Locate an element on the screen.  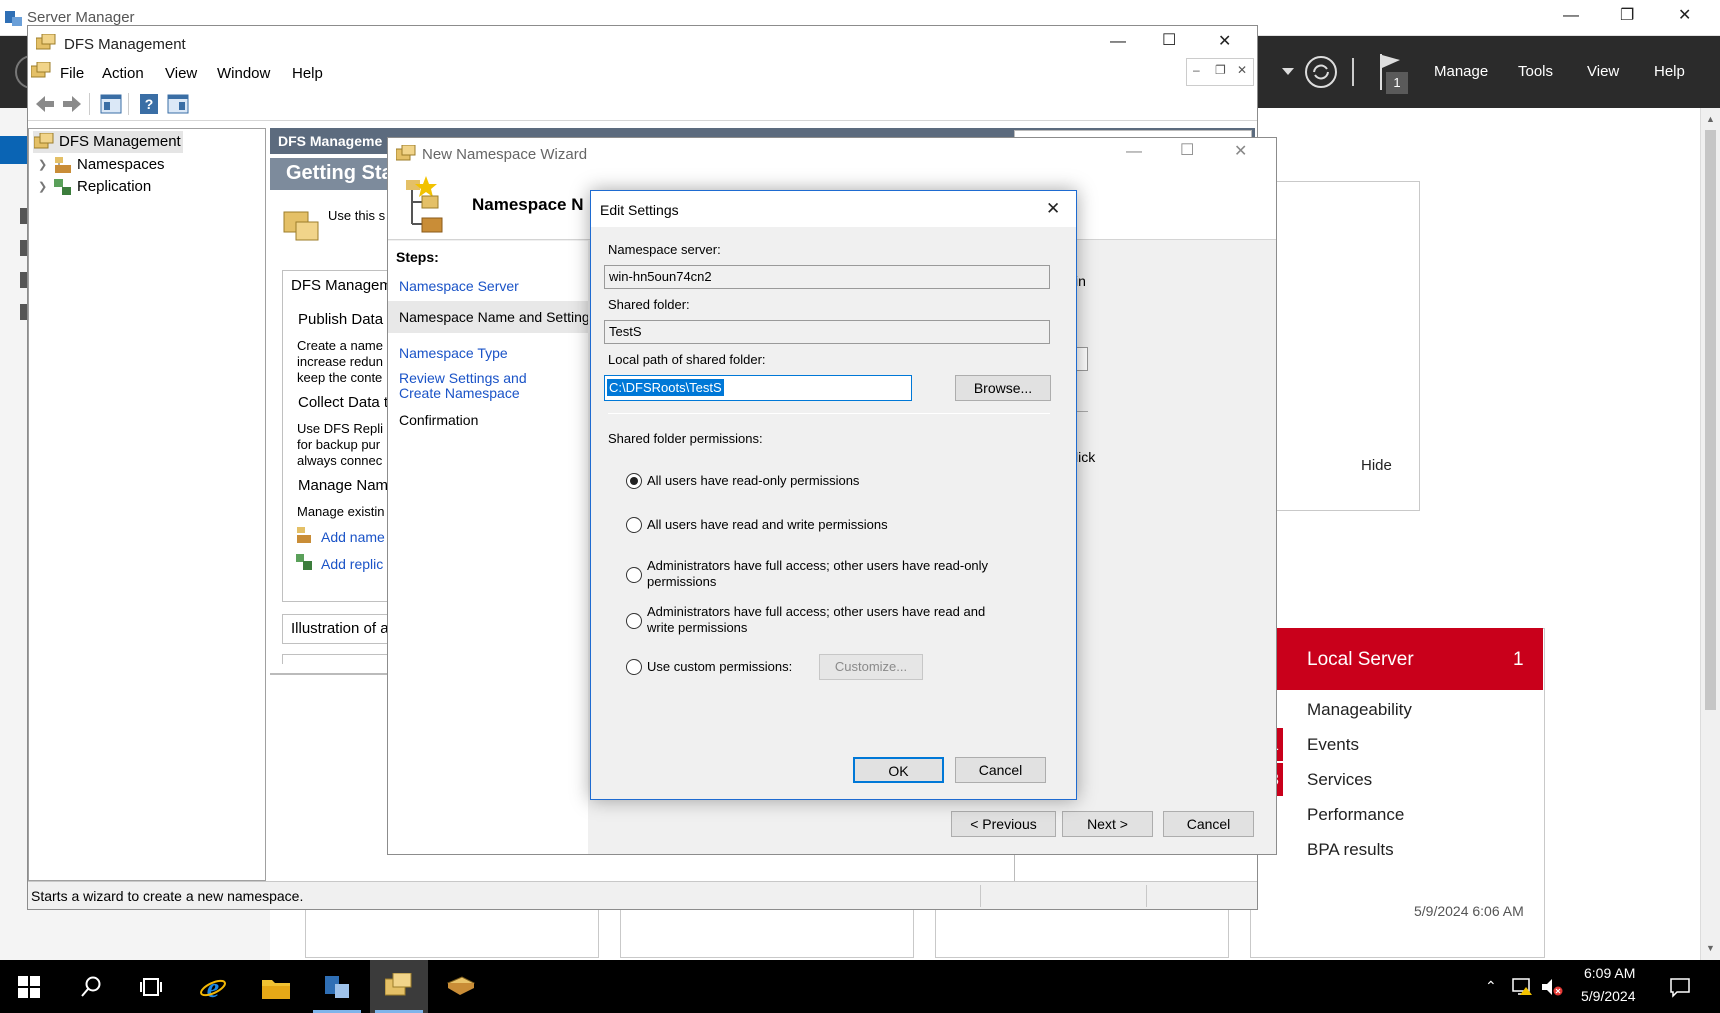
show-action-pane-icon is located at coordinates (178, 104).